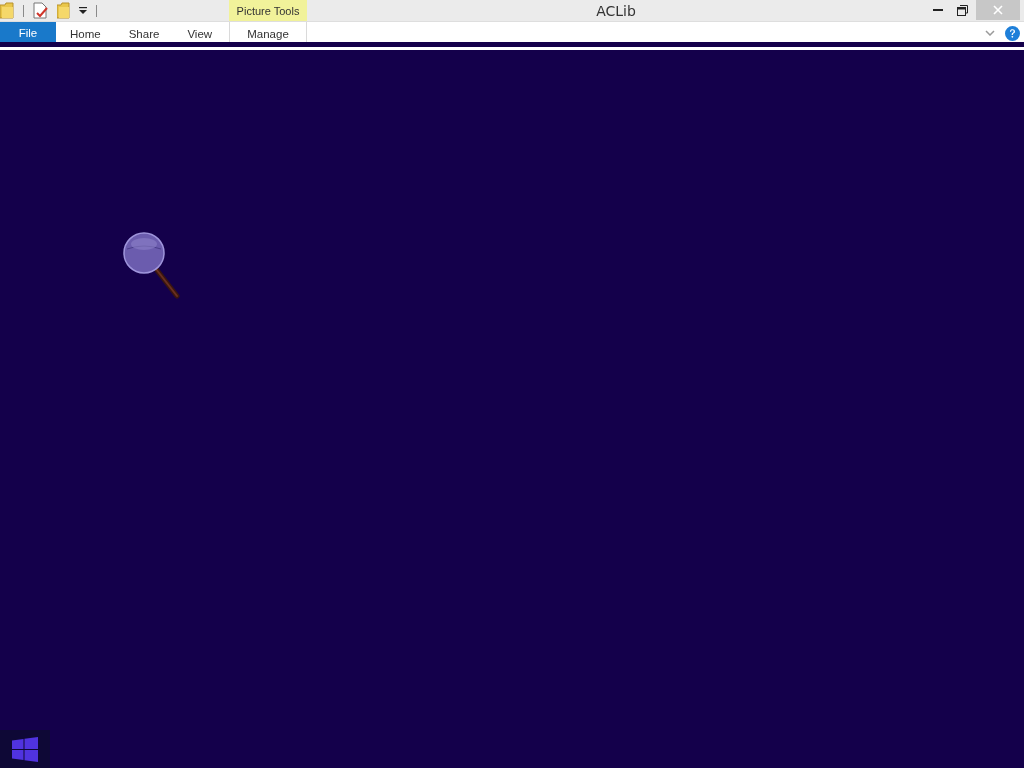  Describe the element at coordinates (937, 10) in the screenshot. I see `minimize-icon` at that location.